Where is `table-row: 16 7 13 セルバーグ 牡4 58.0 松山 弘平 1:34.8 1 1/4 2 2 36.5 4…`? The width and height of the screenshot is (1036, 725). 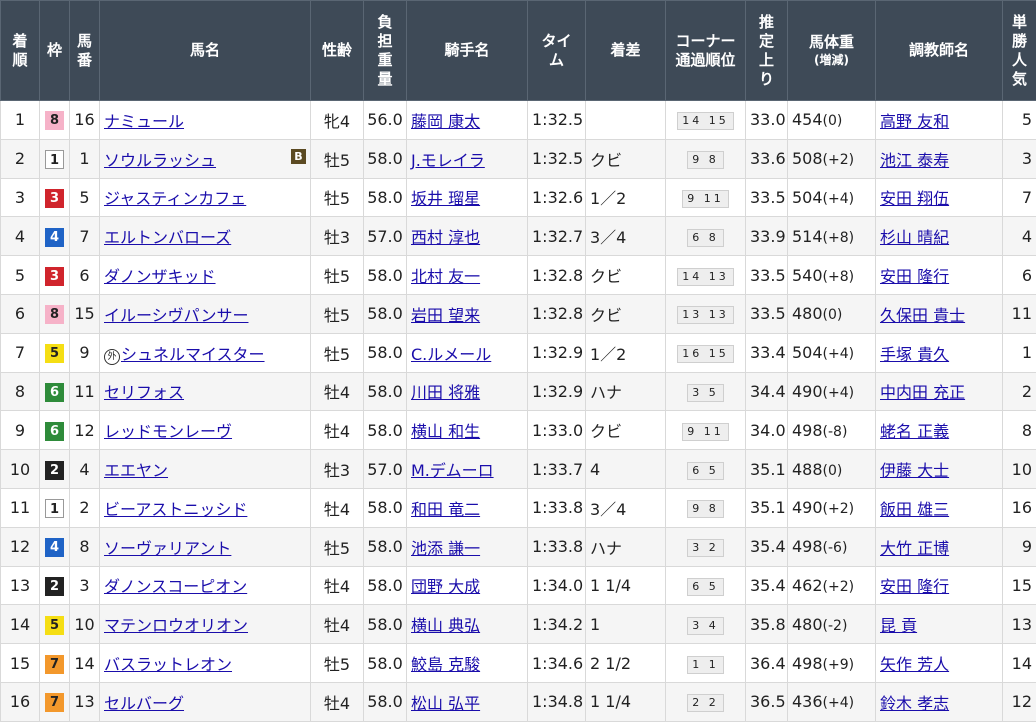
table-row: 16 7 13 セルバーグ 牡4 58.0 松山 弘平 1:34.8 1 1/4 2 2 36.5 4… is located at coordinates (518, 701).